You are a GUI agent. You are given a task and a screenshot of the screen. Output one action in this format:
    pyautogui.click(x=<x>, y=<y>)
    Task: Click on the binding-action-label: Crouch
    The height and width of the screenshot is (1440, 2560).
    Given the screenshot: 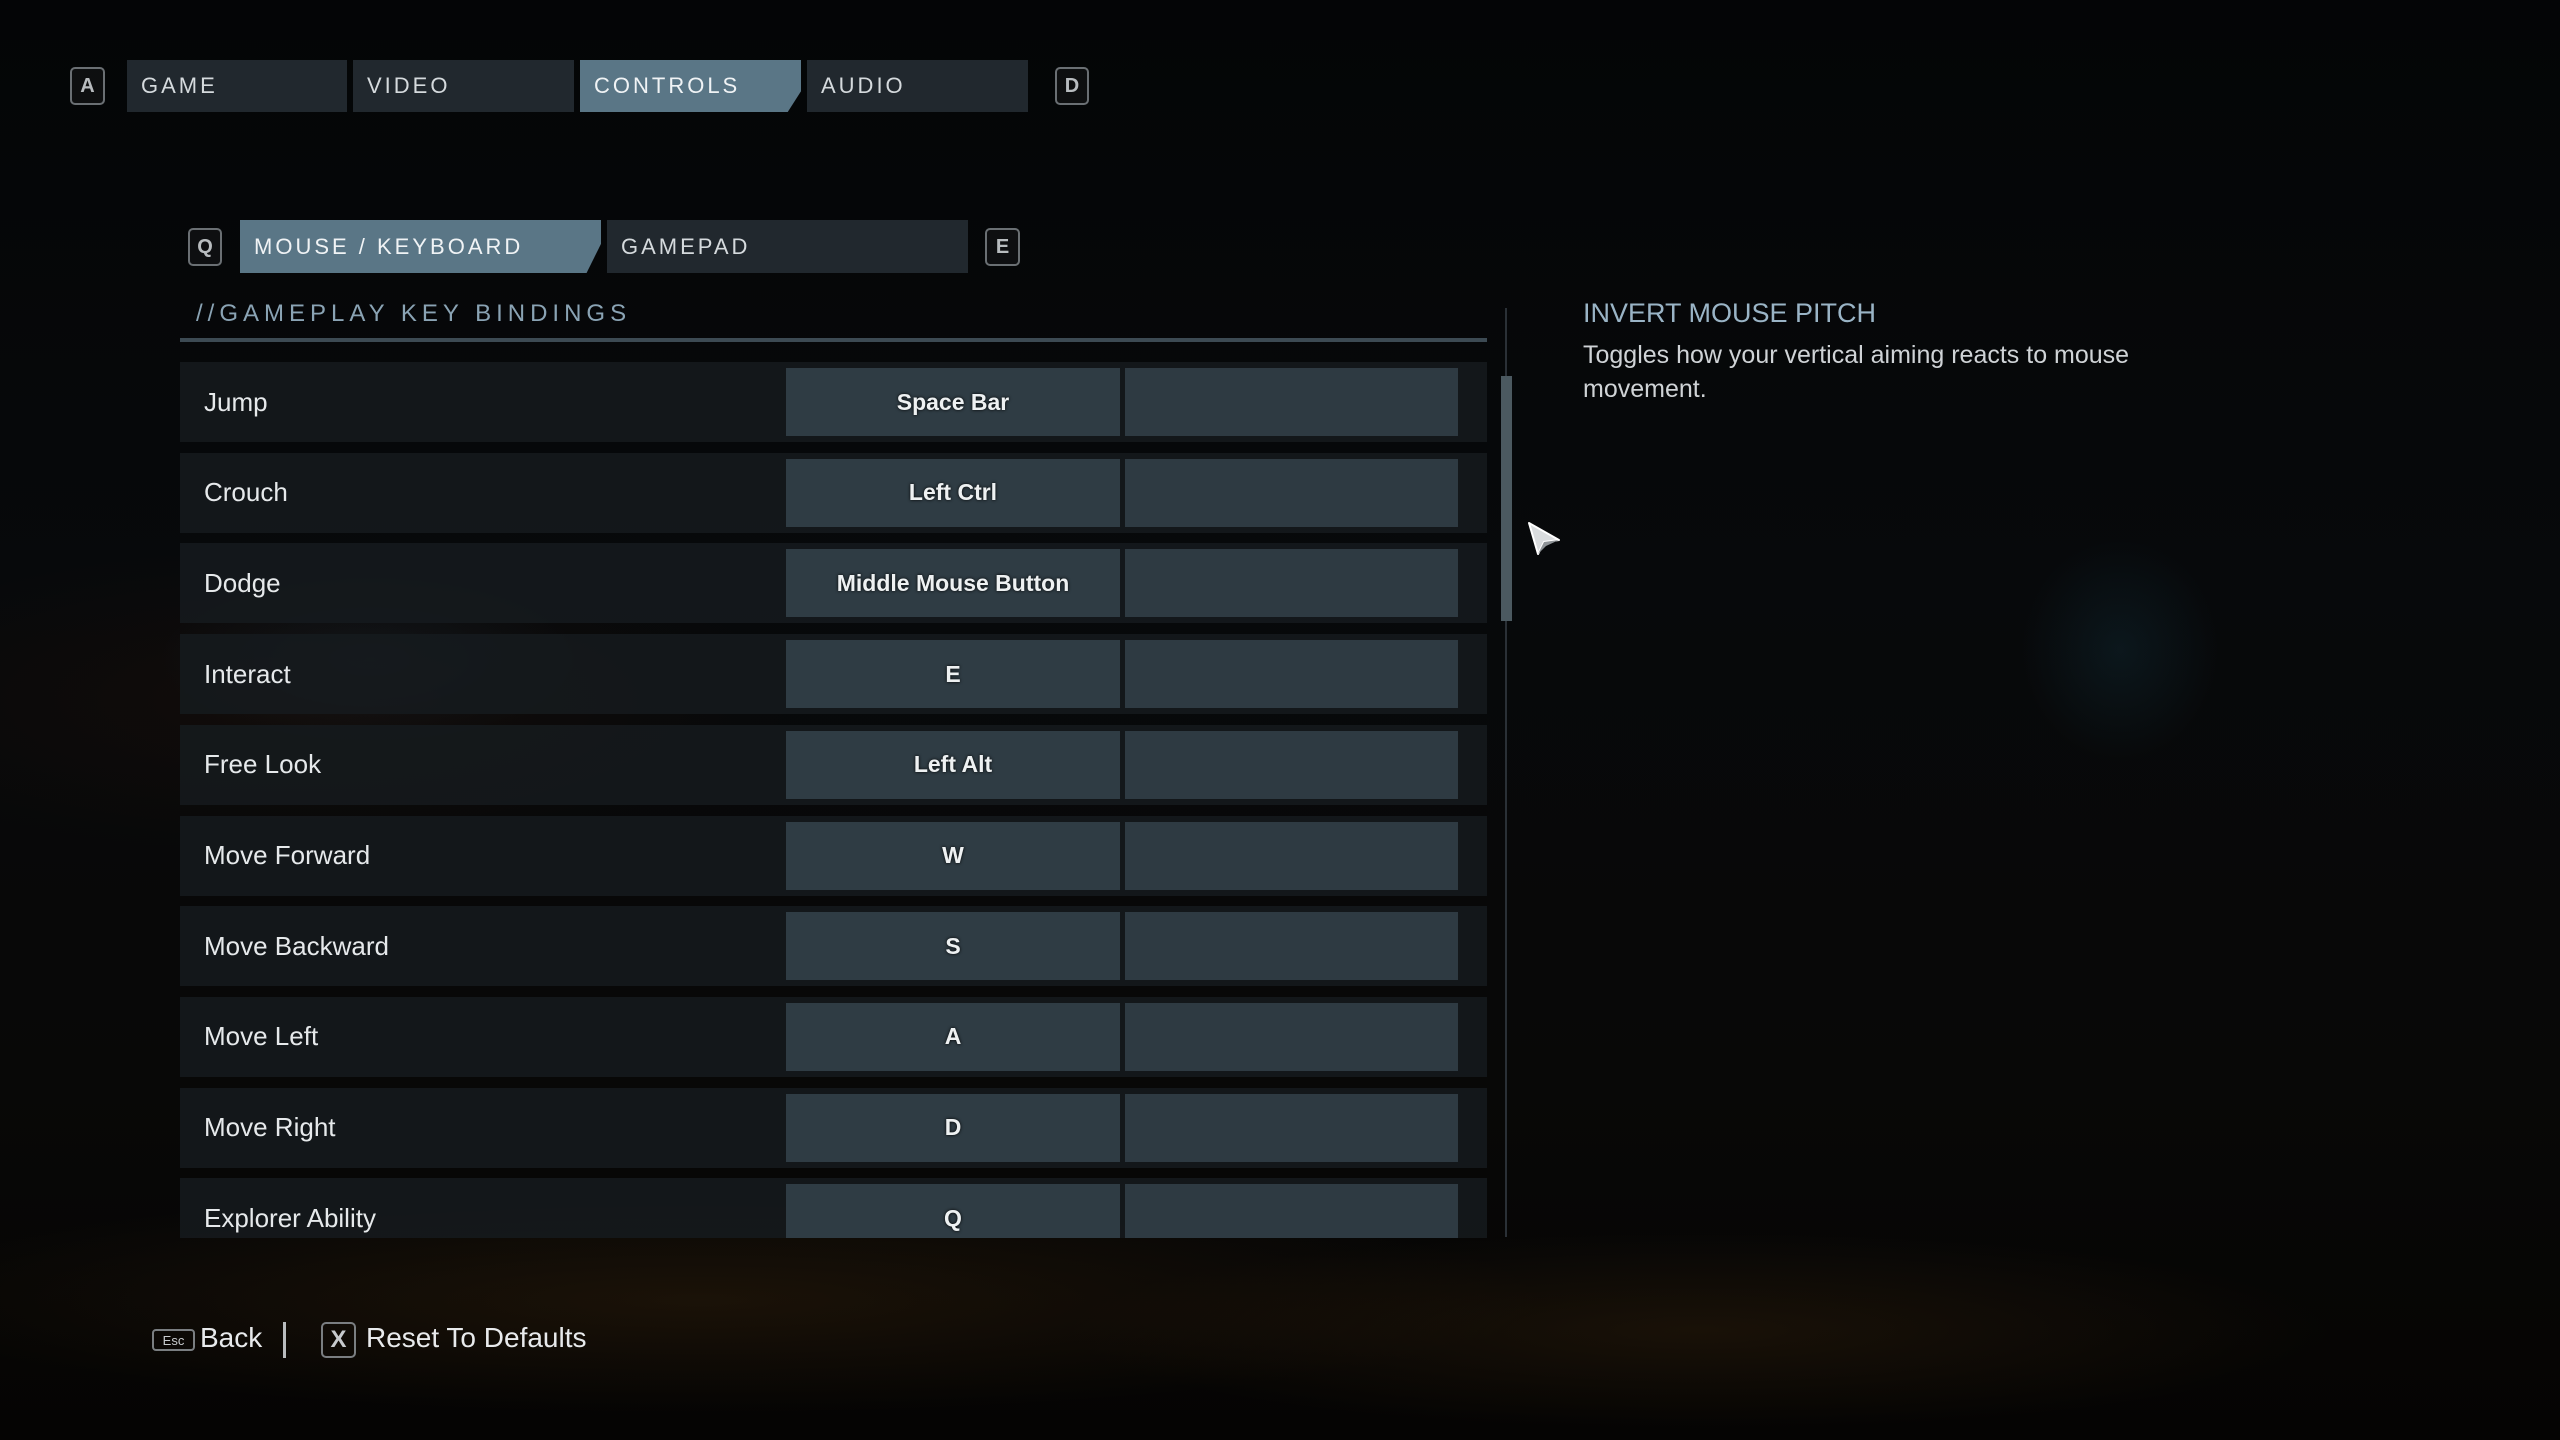 What is the action you would take?
    pyautogui.click(x=246, y=492)
    